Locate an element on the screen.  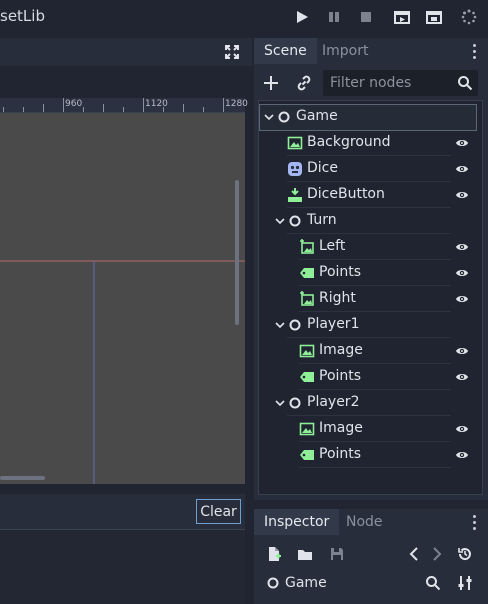
scene-dock-menu-icon is located at coordinates (475, 53).